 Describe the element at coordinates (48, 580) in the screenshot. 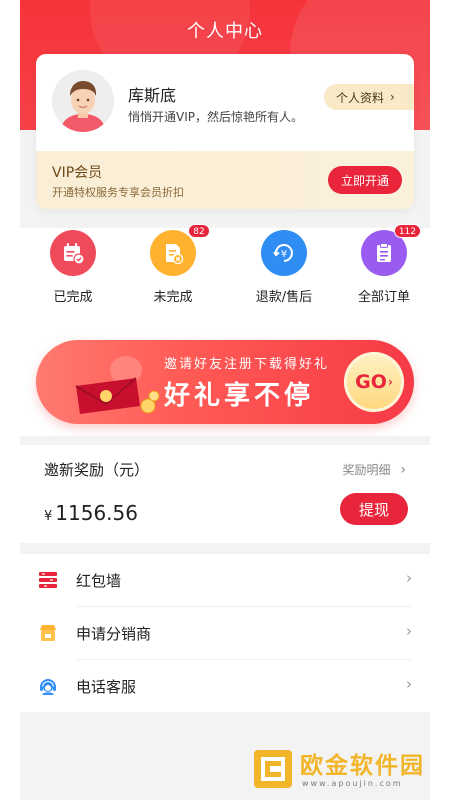

I see `red-envelope-wall-icon` at that location.